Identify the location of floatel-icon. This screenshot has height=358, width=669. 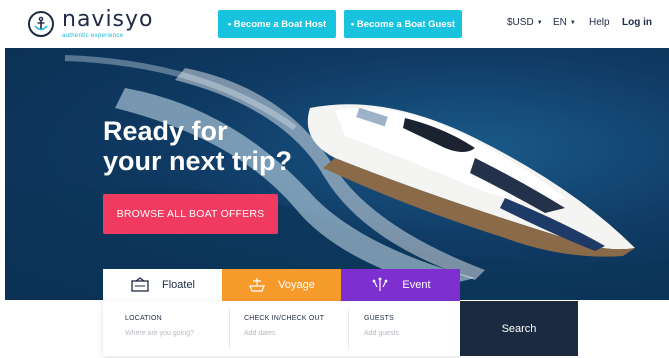
(140, 284).